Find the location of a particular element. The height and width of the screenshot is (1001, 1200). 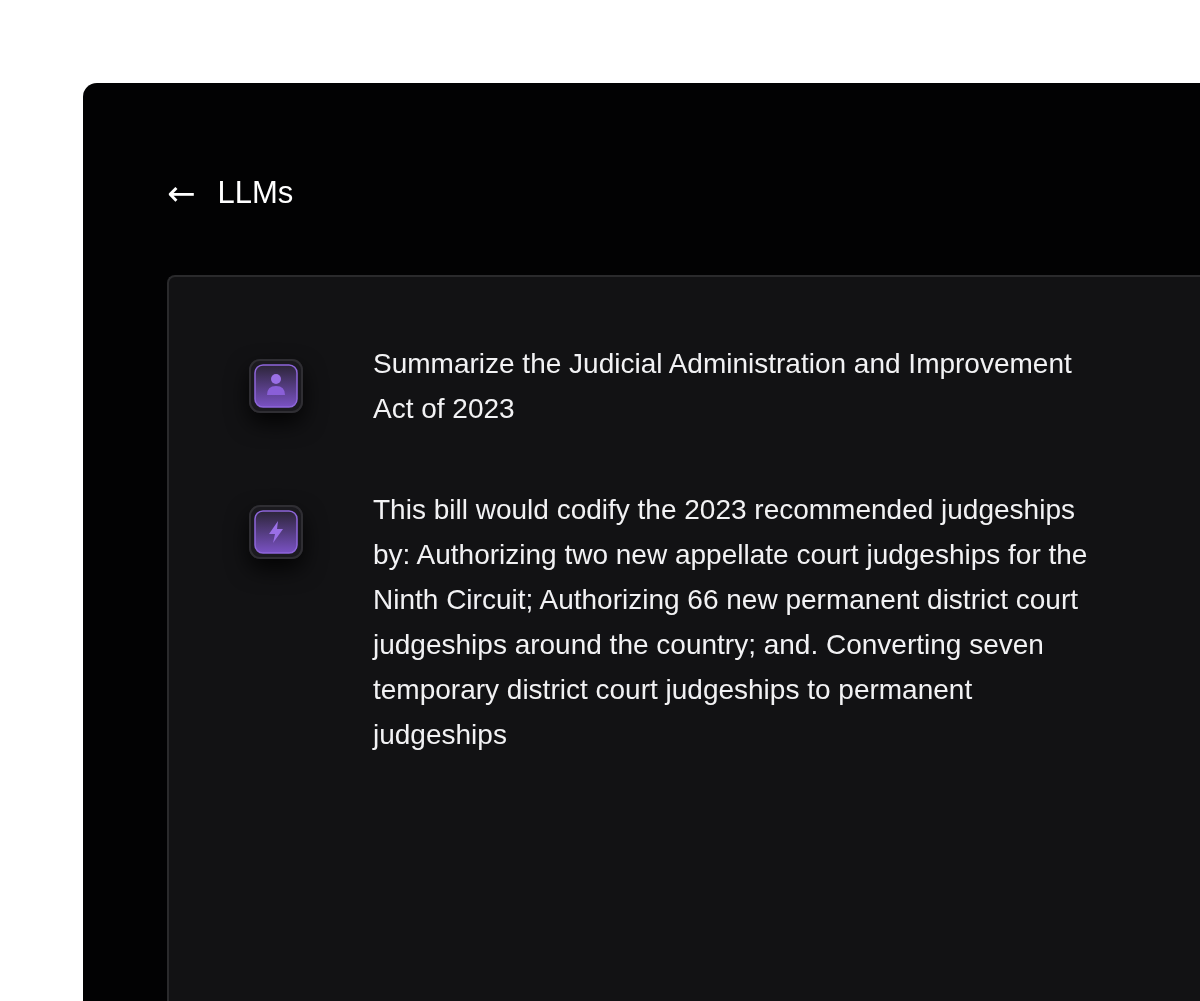

message-text: Summarize the Judicial Administration and Improvement Act of 2023 is located at coordinates (723, 386).